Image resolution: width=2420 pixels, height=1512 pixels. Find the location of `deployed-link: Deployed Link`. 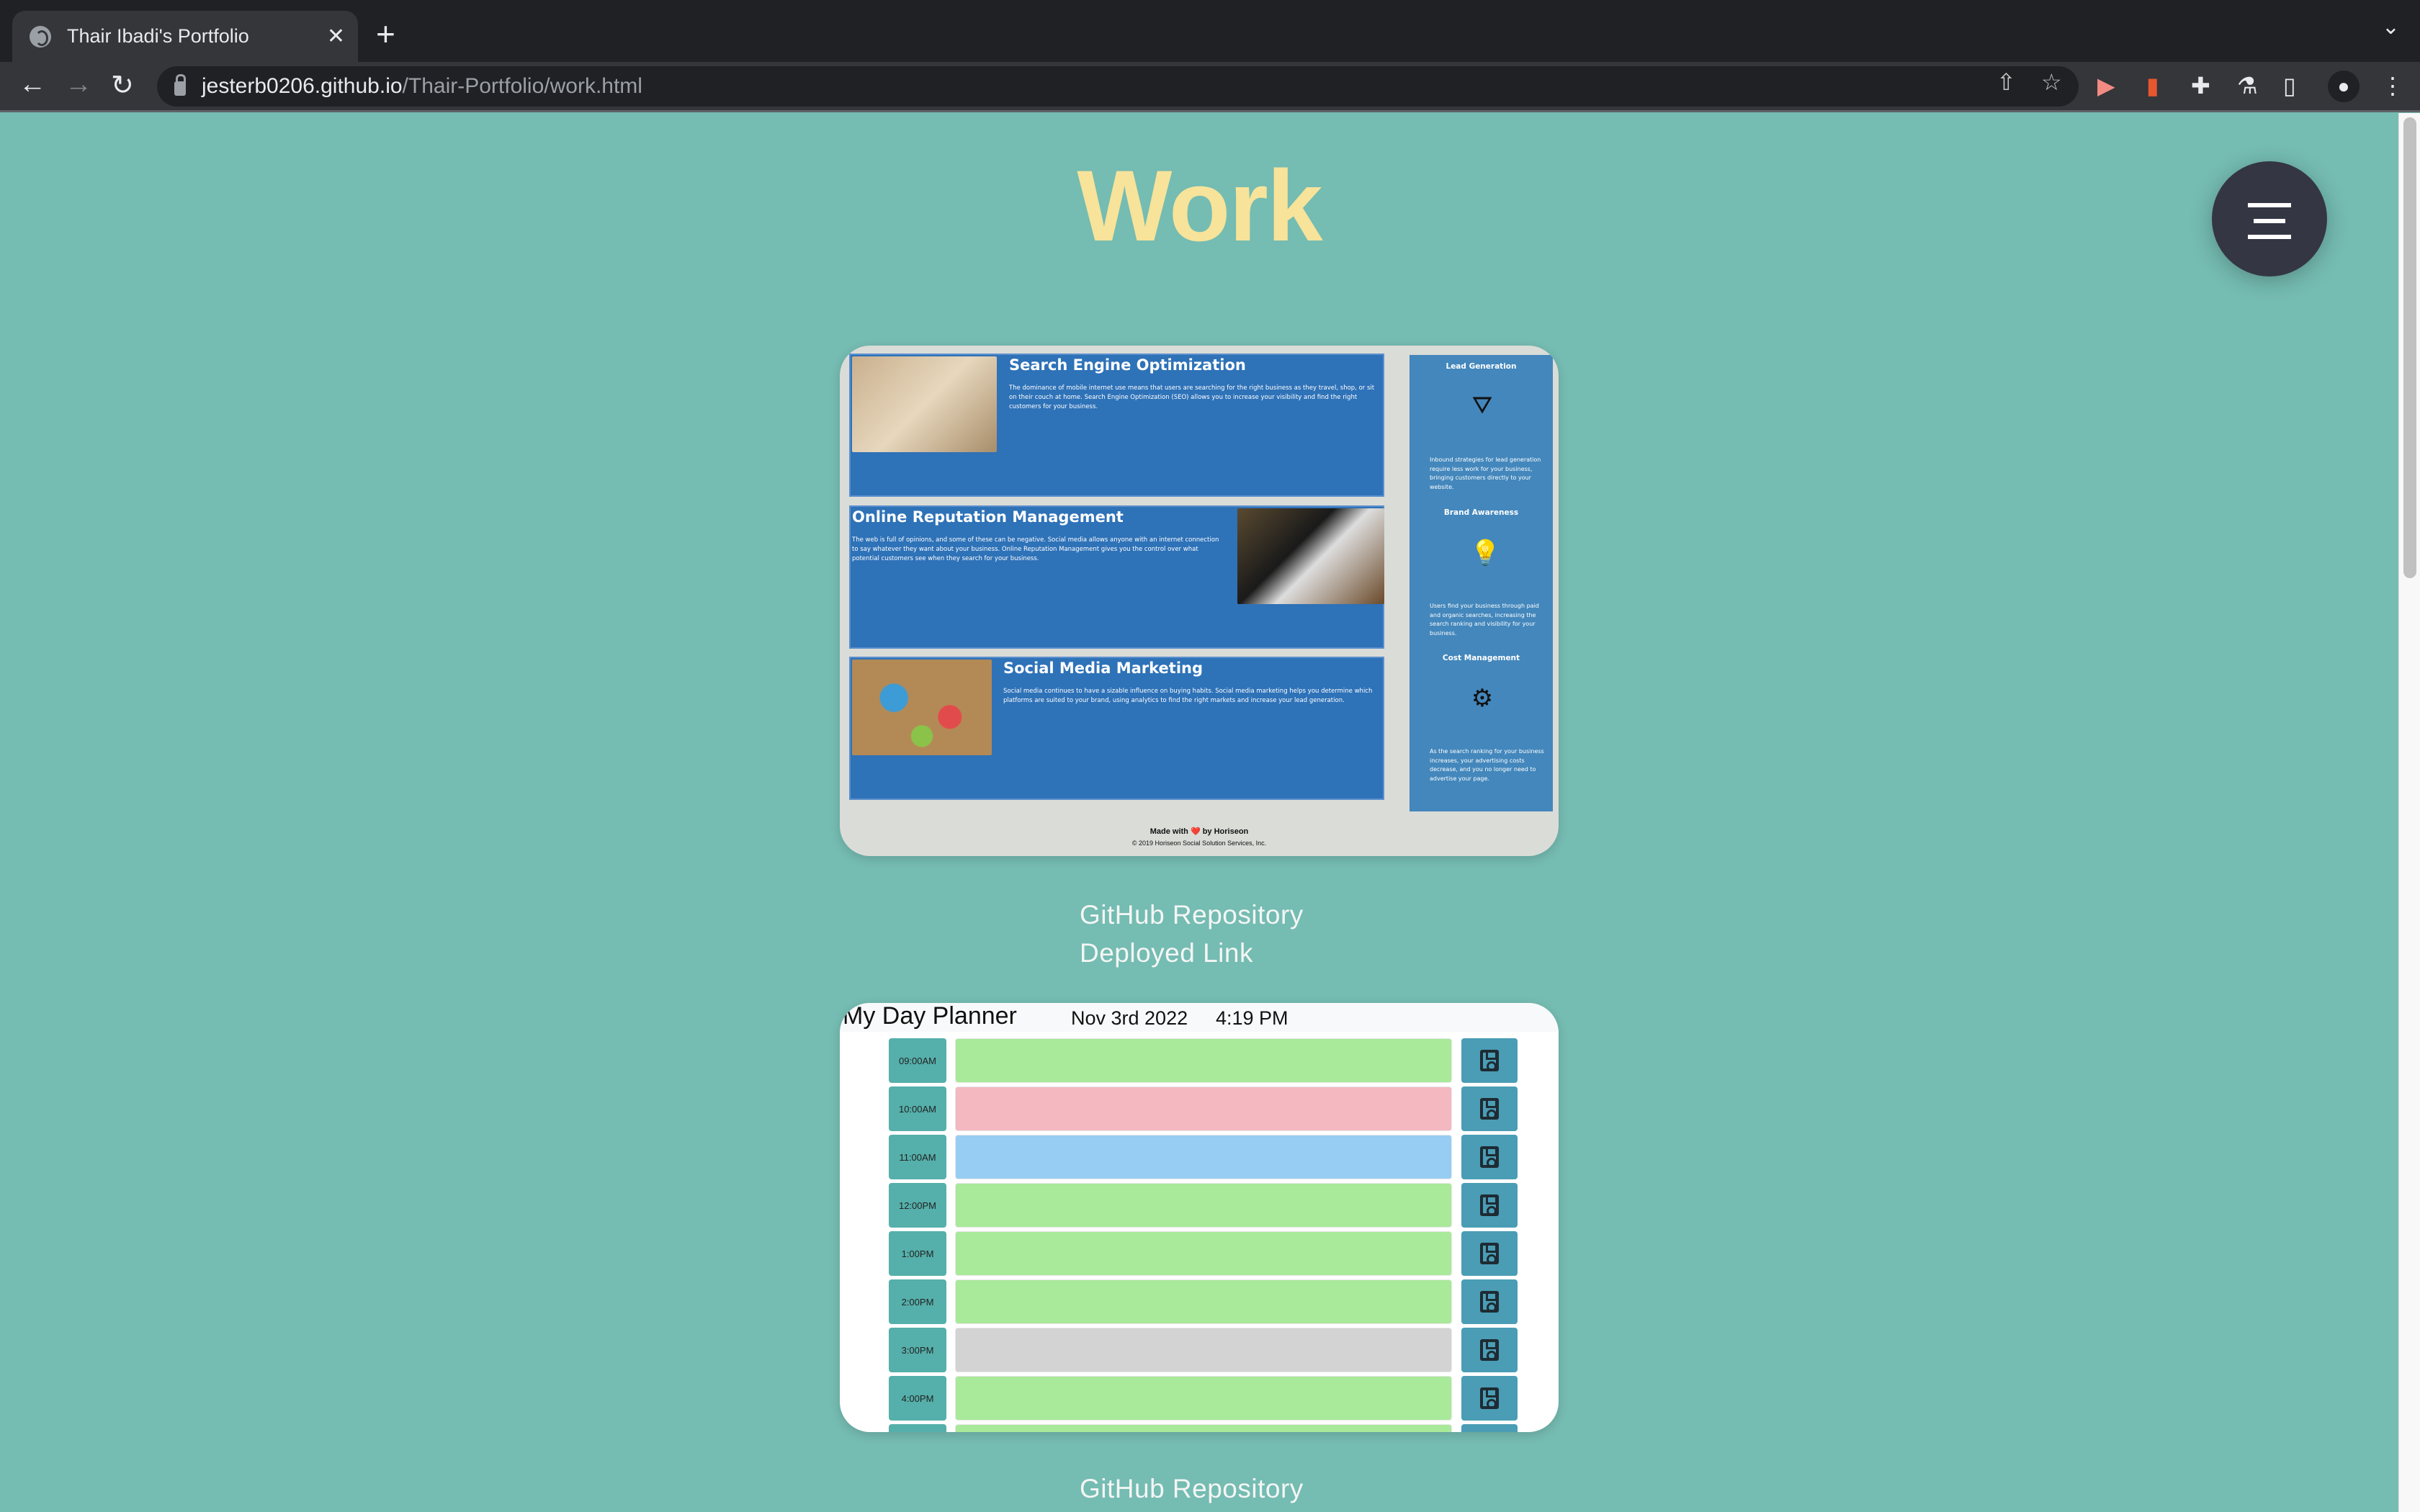

deployed-link: Deployed Link is located at coordinates (1166, 953).